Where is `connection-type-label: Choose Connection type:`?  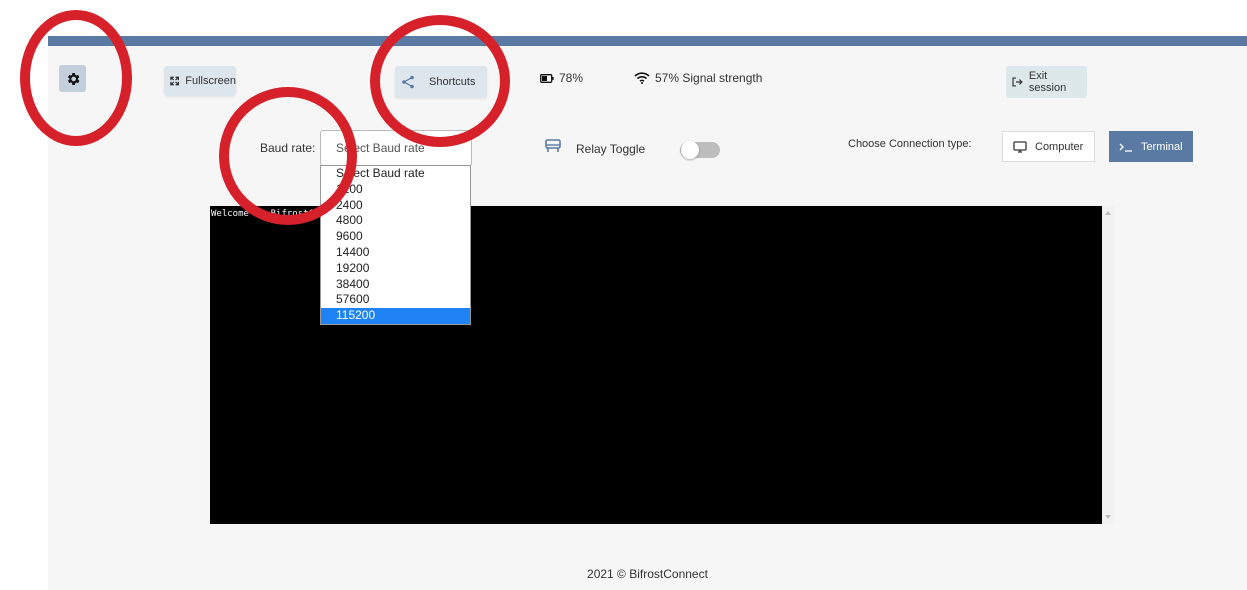 connection-type-label: Choose Connection type: is located at coordinates (910, 144).